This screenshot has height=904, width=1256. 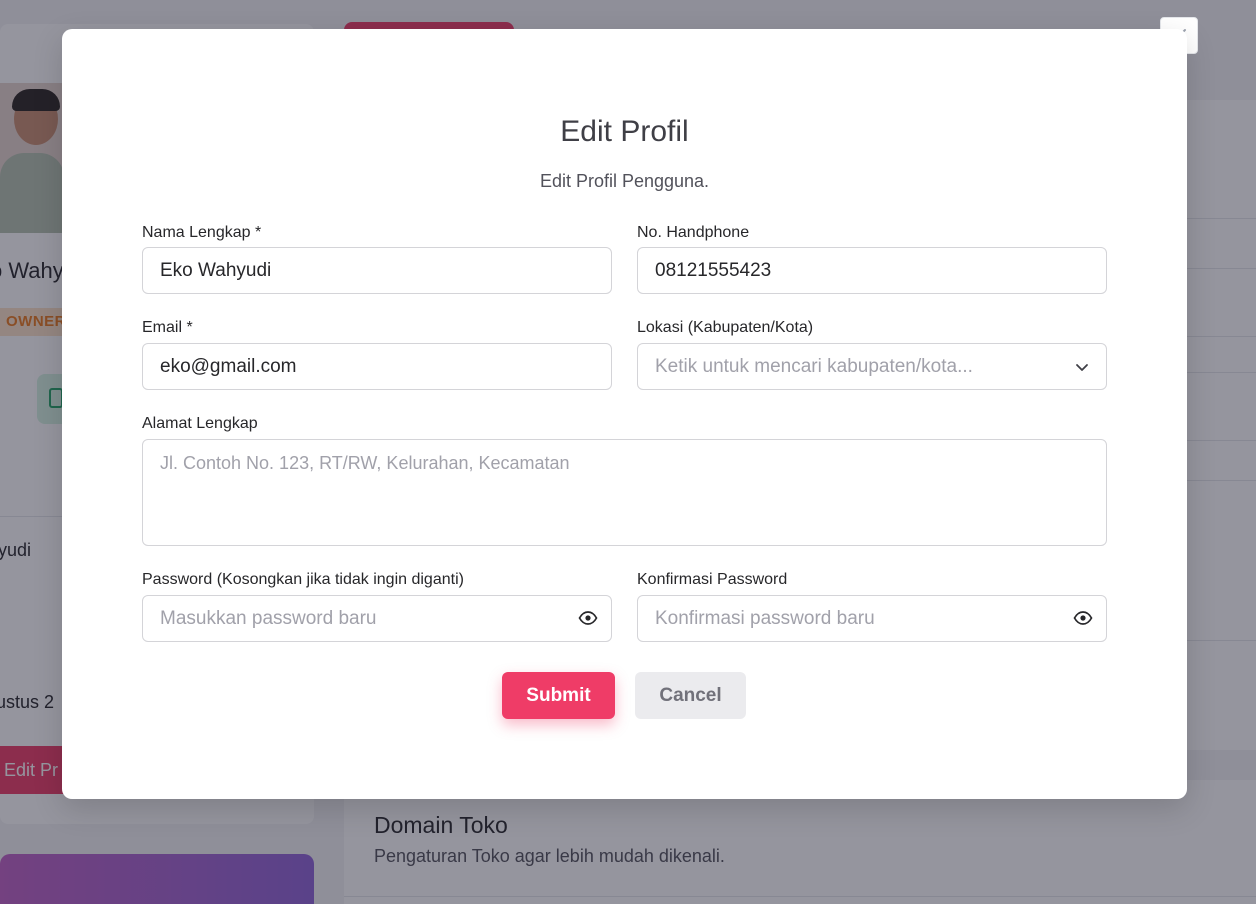 What do you see at coordinates (1082, 367) in the screenshot?
I see `chevron-down-icon` at bounding box center [1082, 367].